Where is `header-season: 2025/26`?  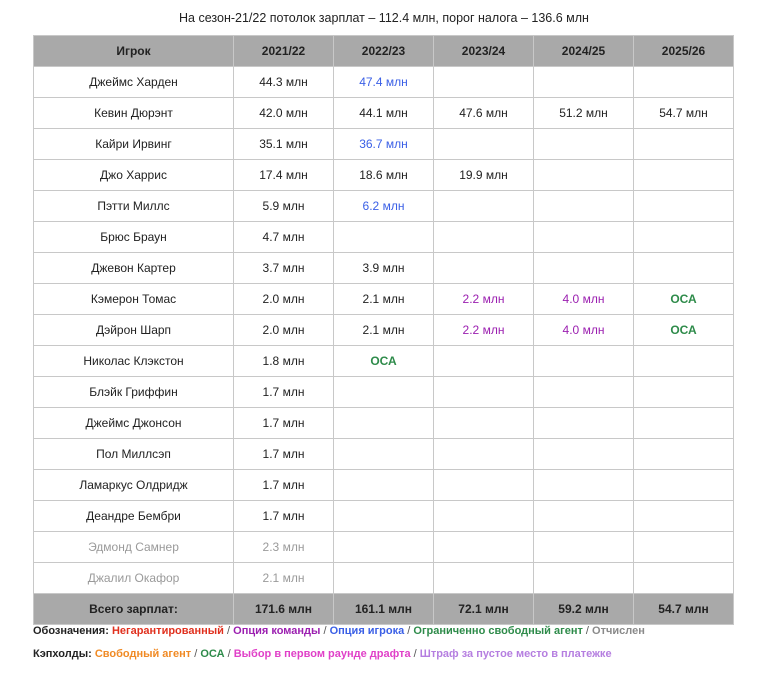
header-season: 2025/26 is located at coordinates (683, 51).